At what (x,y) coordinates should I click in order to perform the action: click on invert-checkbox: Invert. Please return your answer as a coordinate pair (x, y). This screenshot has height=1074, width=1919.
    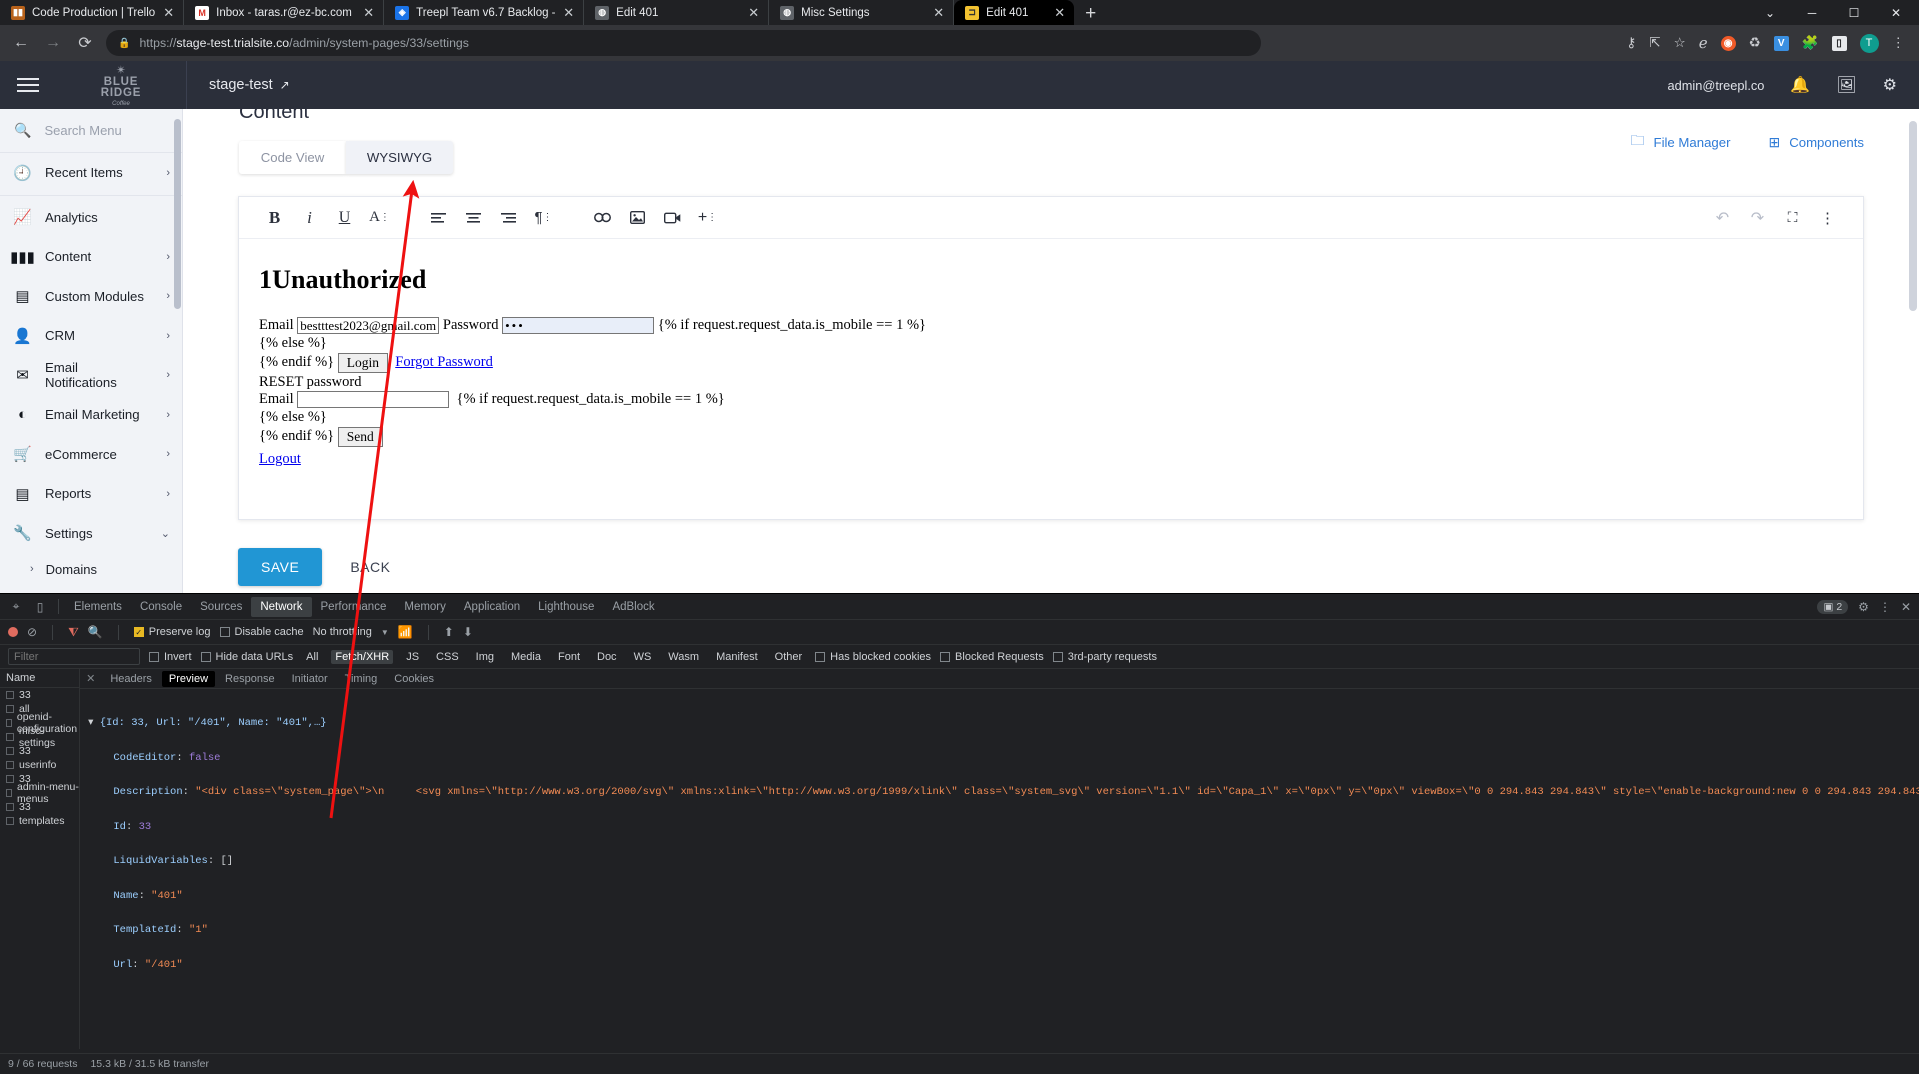
    Looking at the image, I should click on (170, 657).